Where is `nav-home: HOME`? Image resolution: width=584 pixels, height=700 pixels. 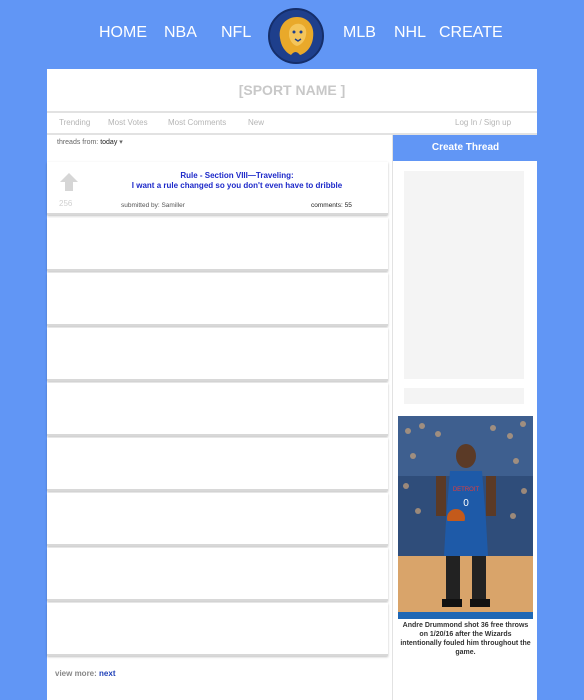
nav-home: HOME is located at coordinates (123, 33).